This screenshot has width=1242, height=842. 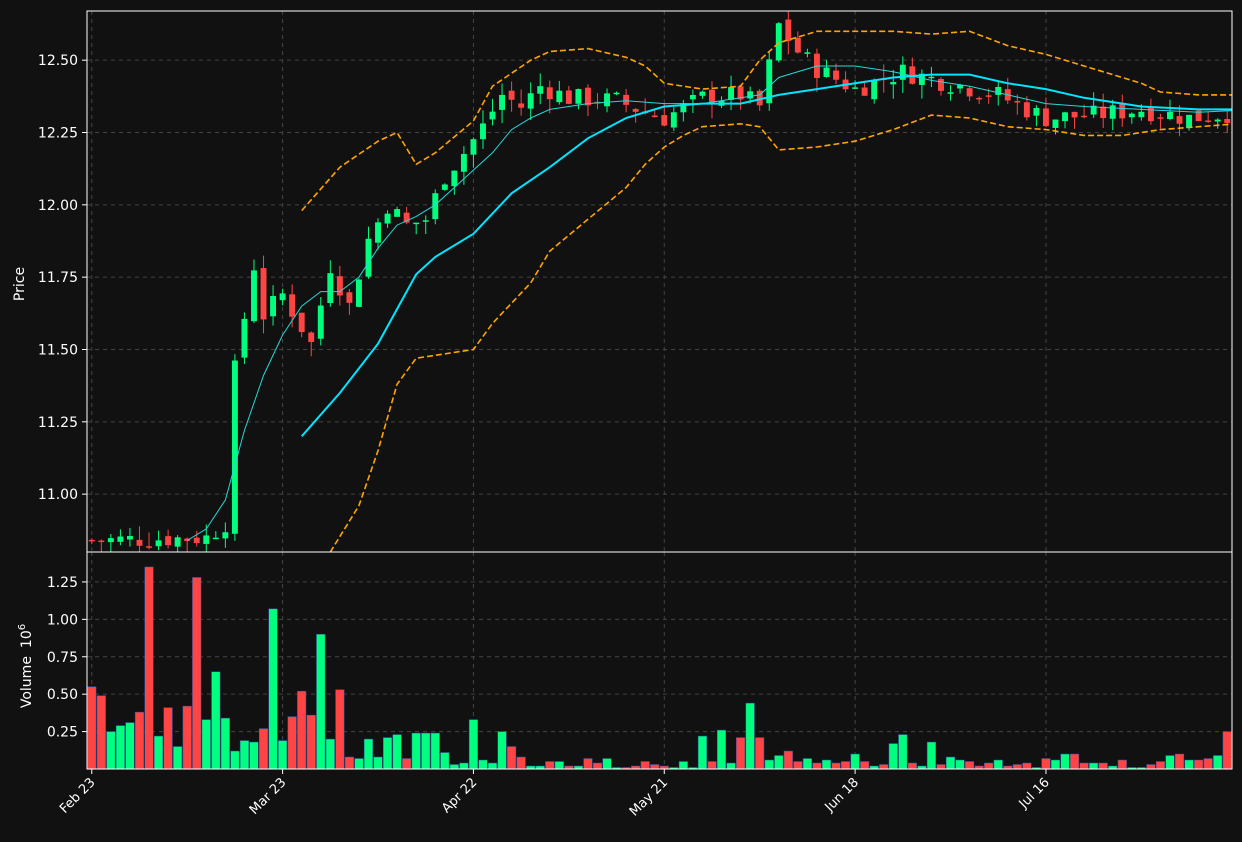 What do you see at coordinates (20, 284) in the screenshot?
I see `price-axis-label: Price` at bounding box center [20, 284].